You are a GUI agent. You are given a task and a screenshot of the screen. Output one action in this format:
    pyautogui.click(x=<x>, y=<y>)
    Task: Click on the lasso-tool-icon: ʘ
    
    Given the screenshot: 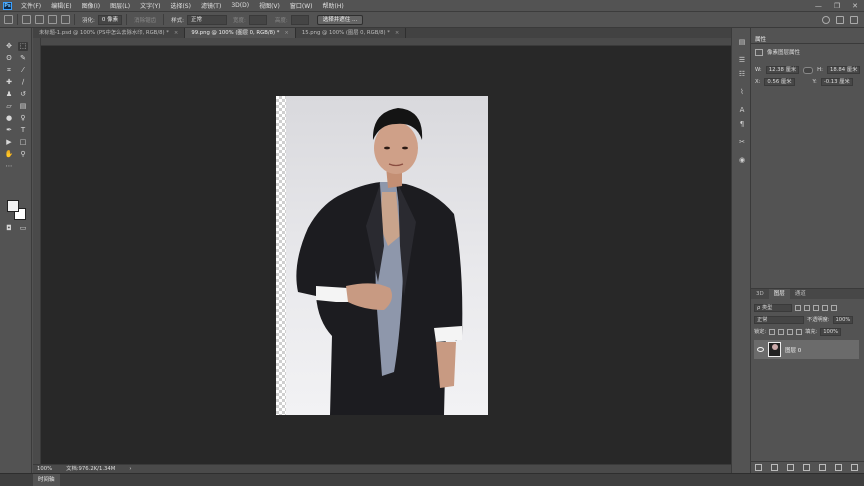 What is the action you would take?
    pyautogui.click(x=9, y=58)
    